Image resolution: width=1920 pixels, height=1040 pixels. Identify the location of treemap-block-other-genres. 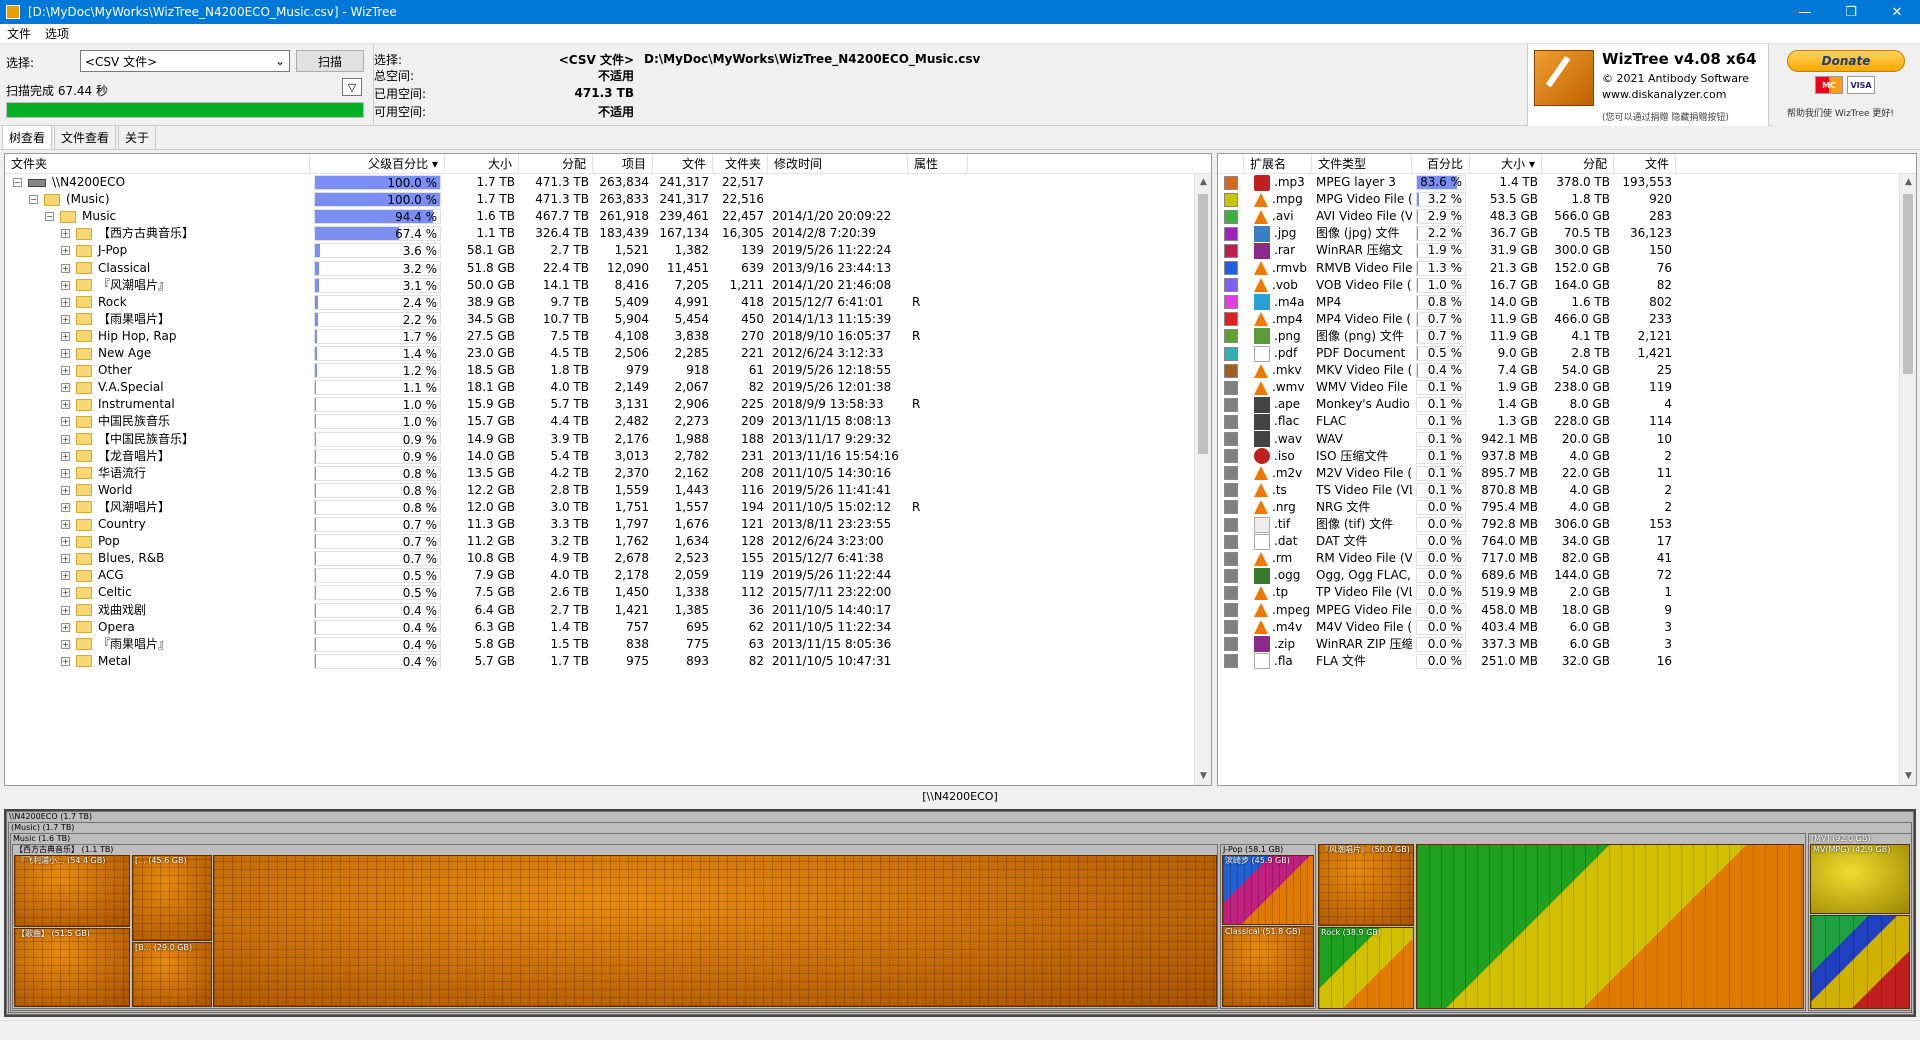
(1610, 926).